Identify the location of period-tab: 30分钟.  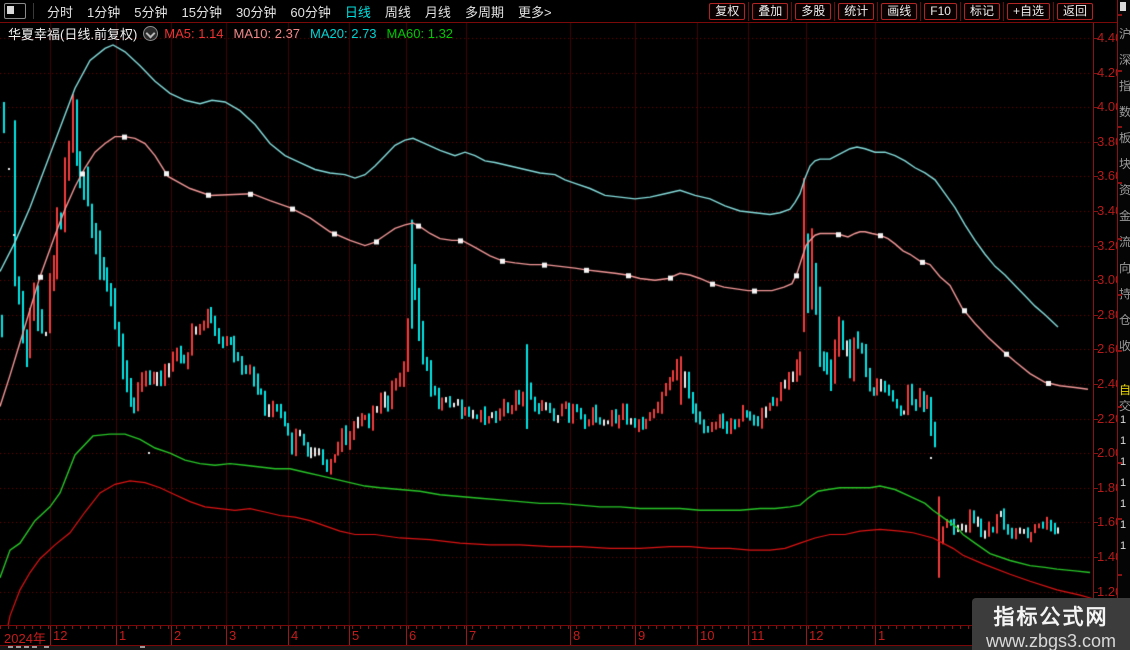
(256, 11).